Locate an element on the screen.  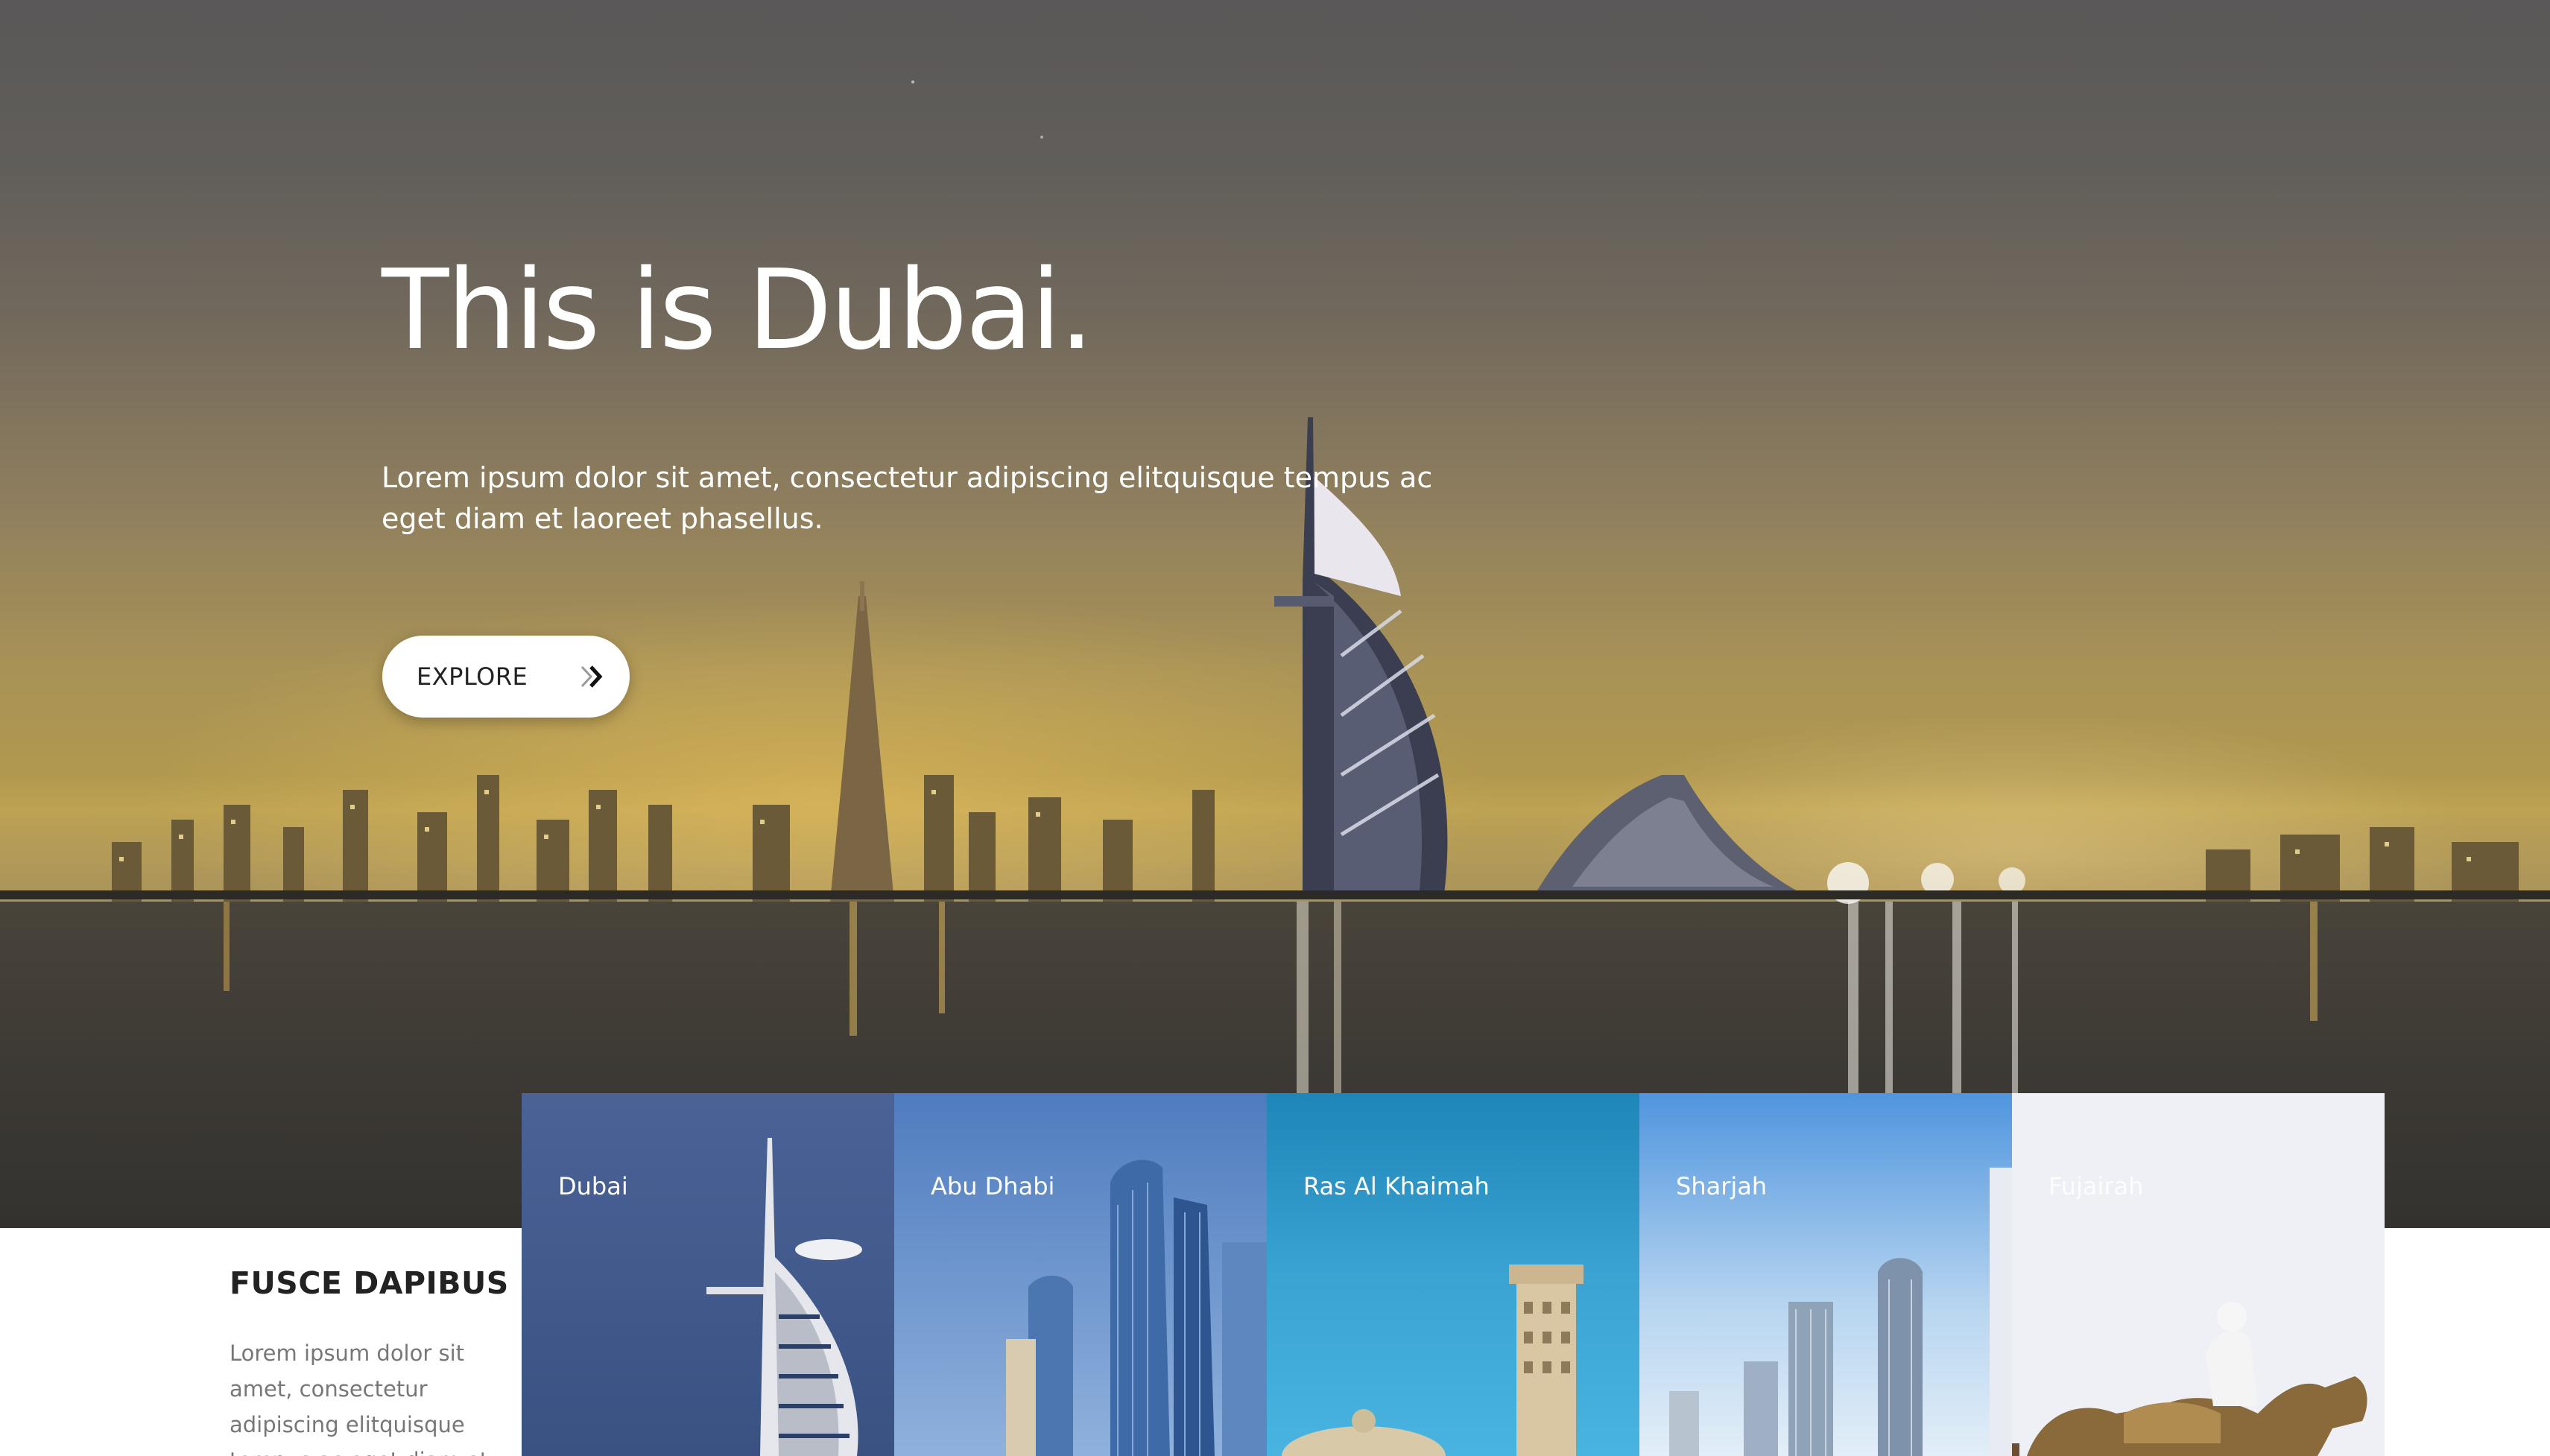
ras-al-khaimah-card-image is located at coordinates (1453, 1274).